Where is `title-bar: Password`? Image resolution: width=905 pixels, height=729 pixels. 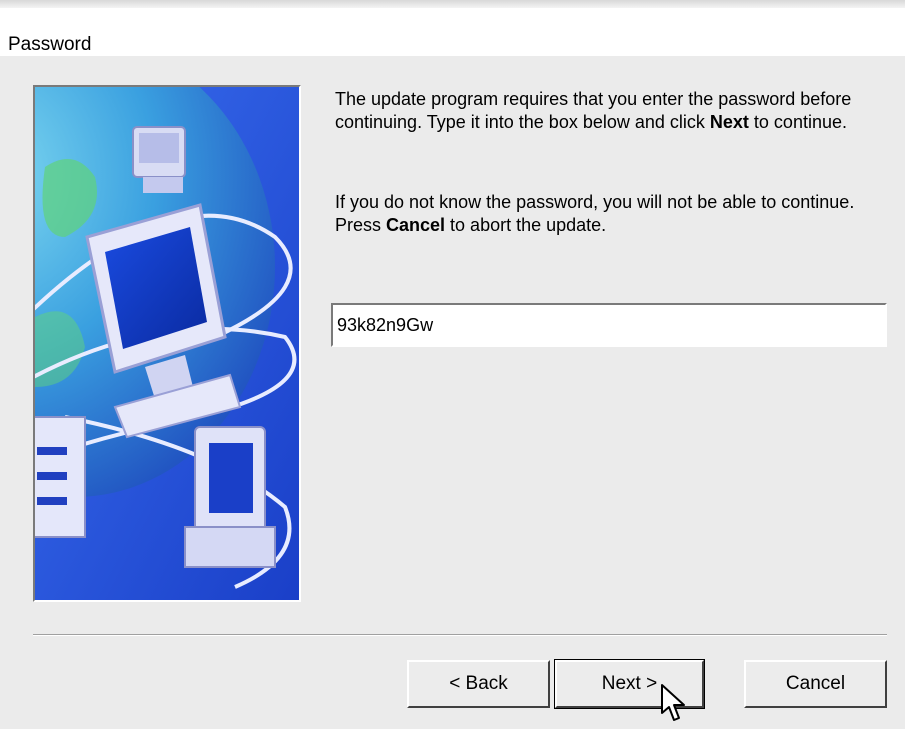
title-bar: Password is located at coordinates (452, 32).